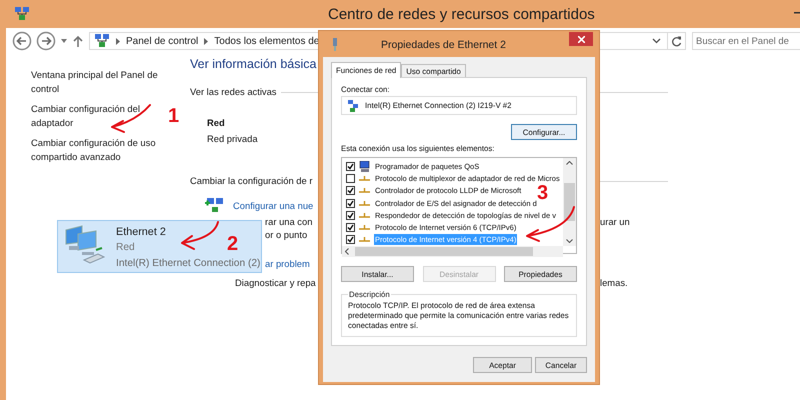  I want to click on adapter-network: Red, so click(125, 248).